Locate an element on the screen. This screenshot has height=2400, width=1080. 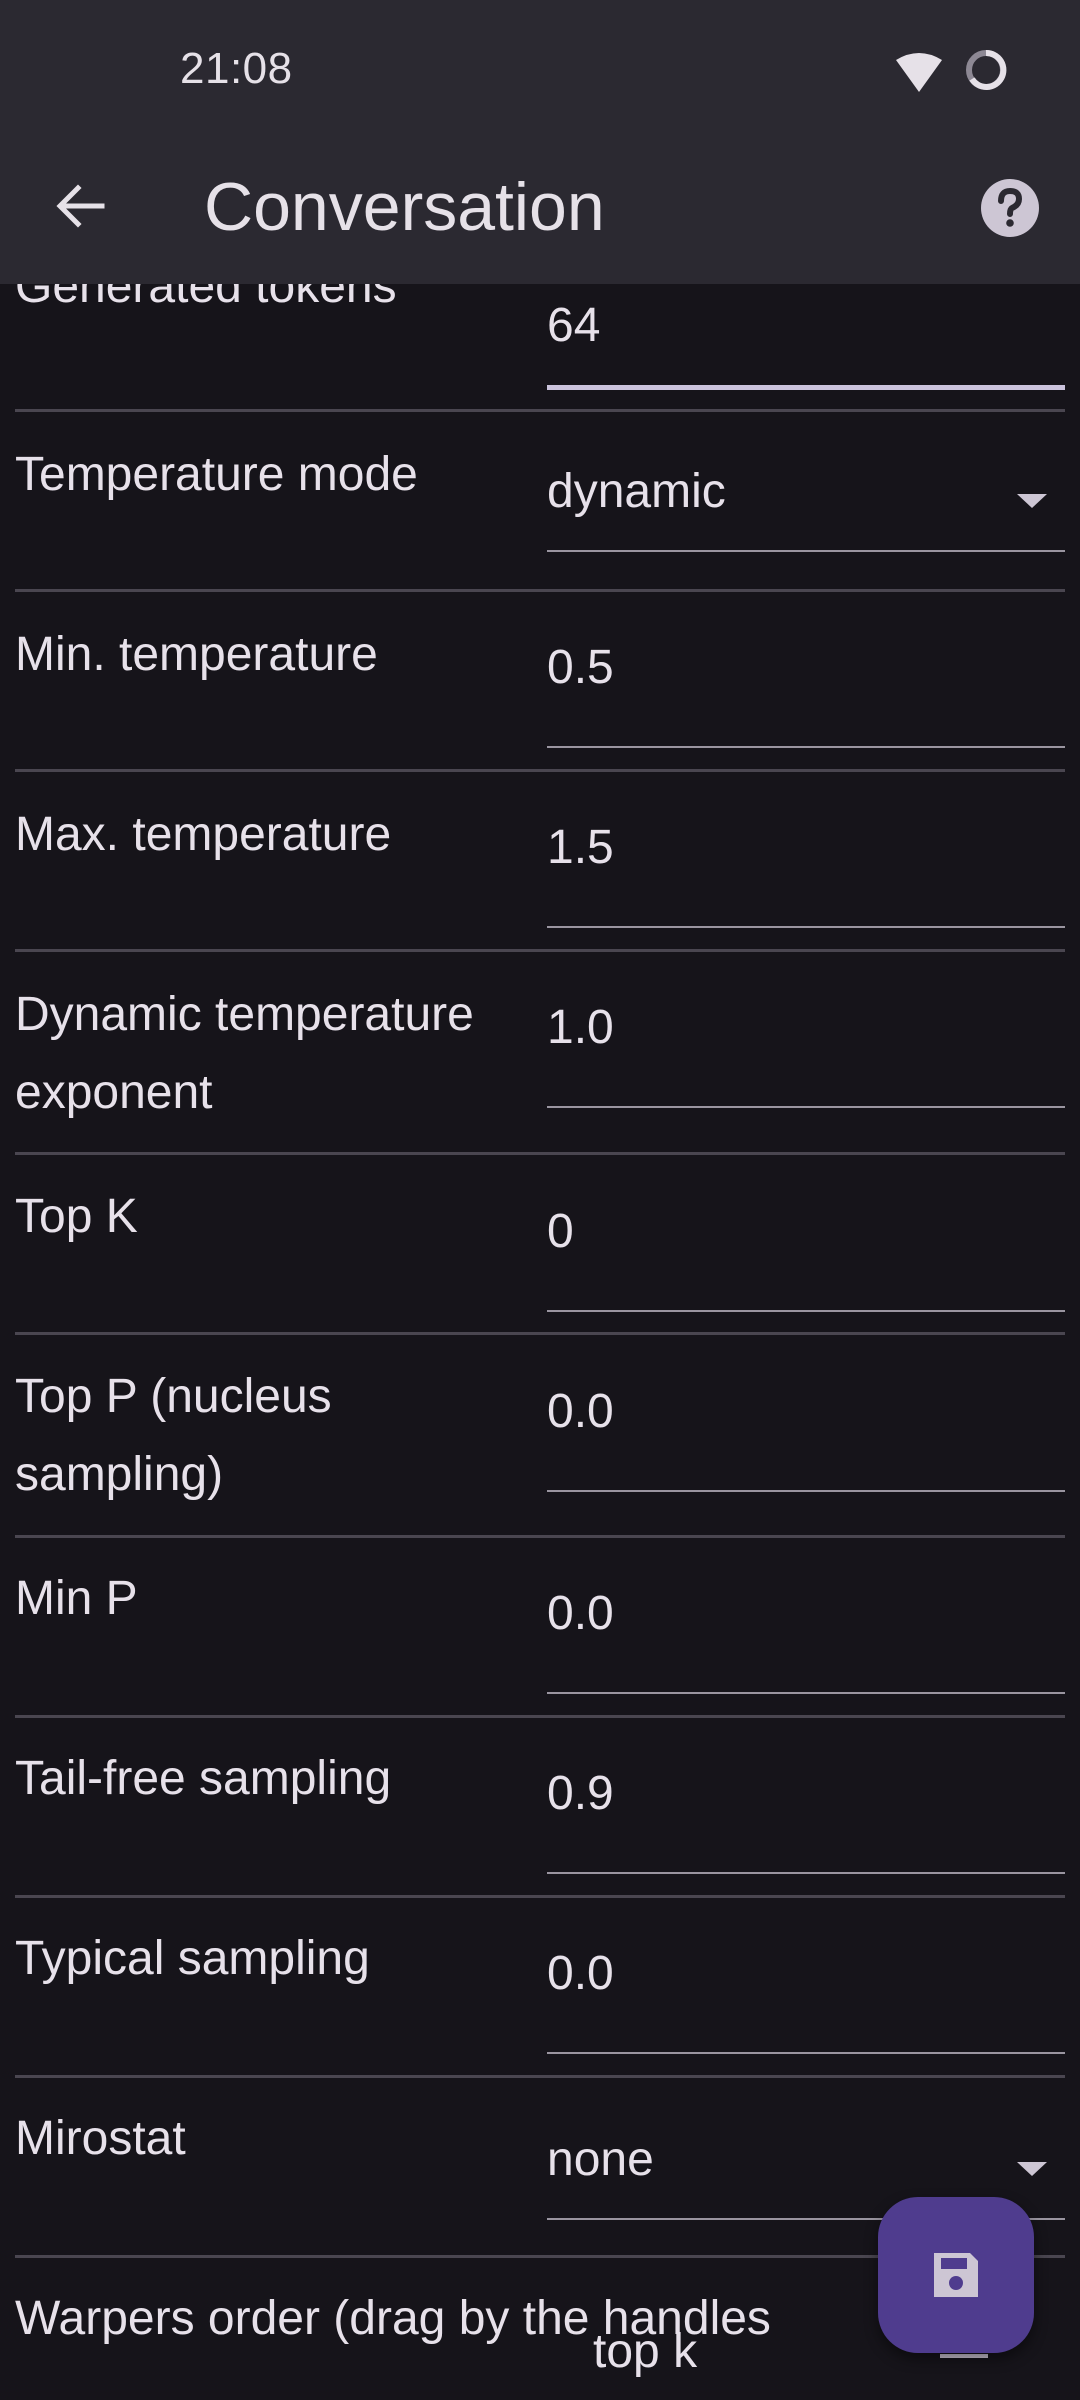
drag-handle-icon is located at coordinates (964, 2356).